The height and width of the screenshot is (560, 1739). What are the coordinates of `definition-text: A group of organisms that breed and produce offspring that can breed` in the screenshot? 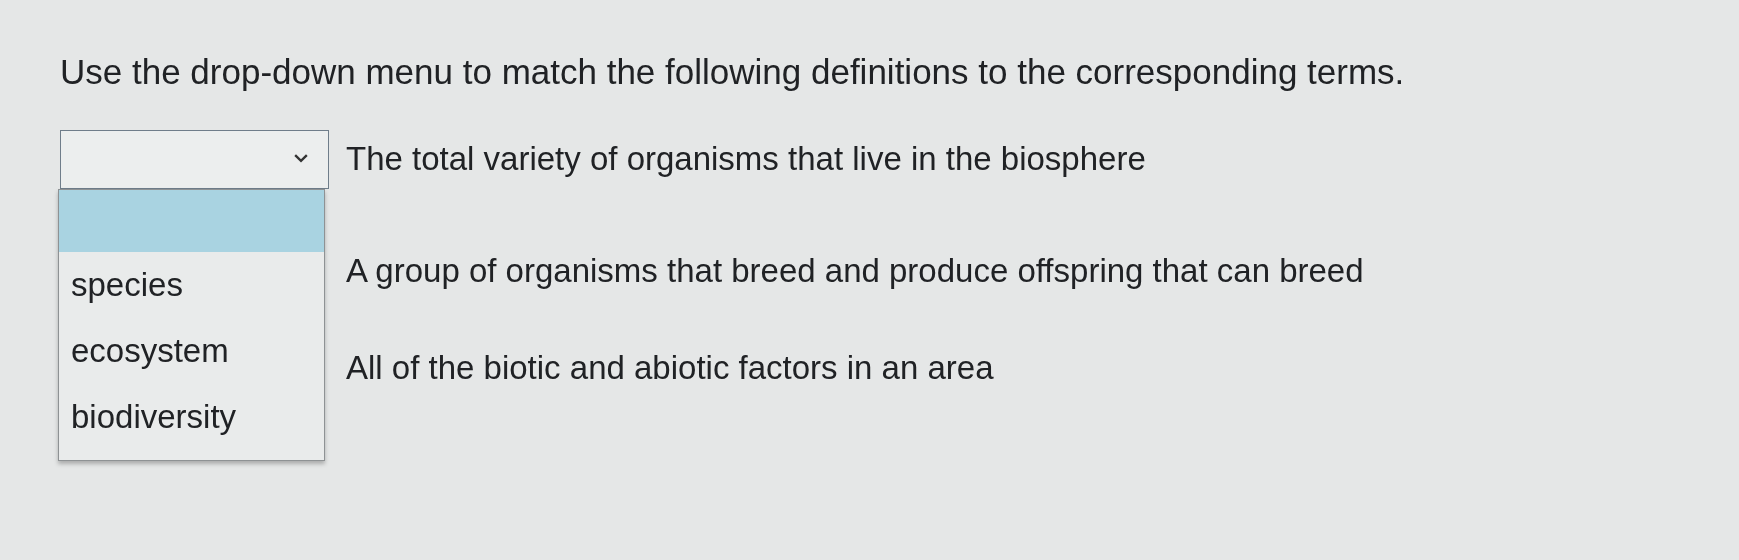 It's located at (854, 271).